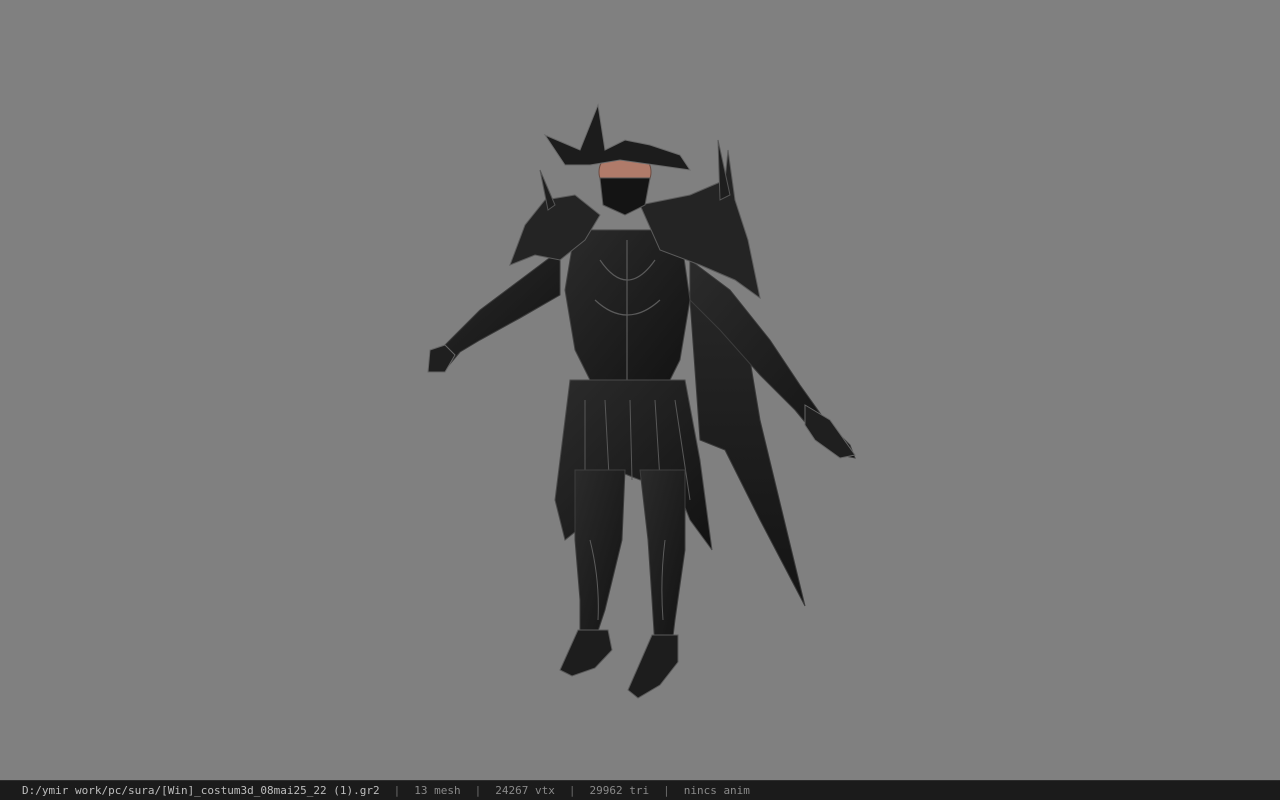 The image size is (1280, 800). Describe the element at coordinates (716, 790) in the screenshot. I see `animation-label: nincs anim` at that location.